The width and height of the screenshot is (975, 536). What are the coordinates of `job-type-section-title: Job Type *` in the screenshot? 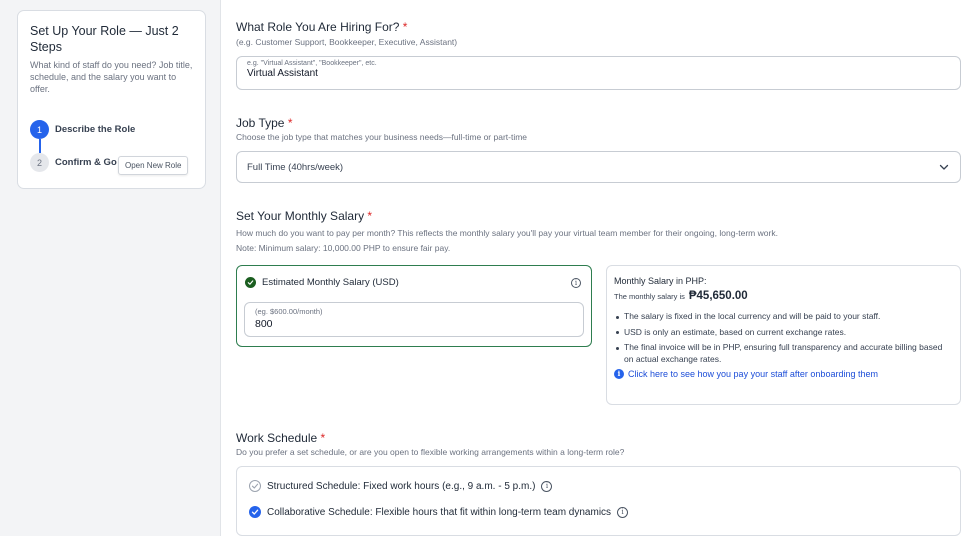 It's located at (264, 123).